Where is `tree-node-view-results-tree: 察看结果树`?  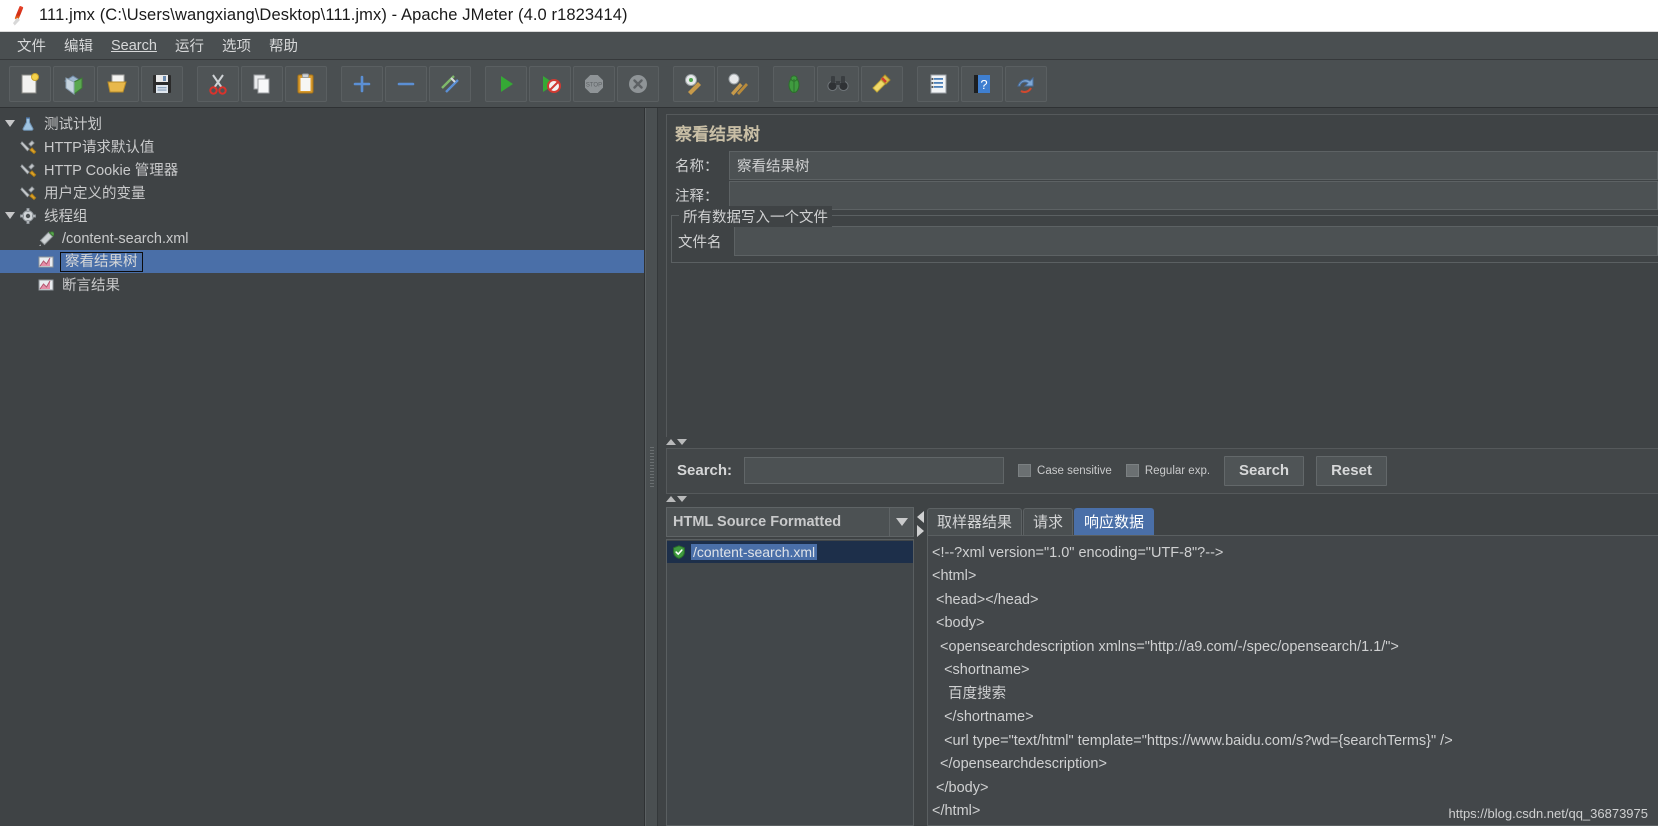
tree-node-view-results-tree: 察看结果树 is located at coordinates (322, 261).